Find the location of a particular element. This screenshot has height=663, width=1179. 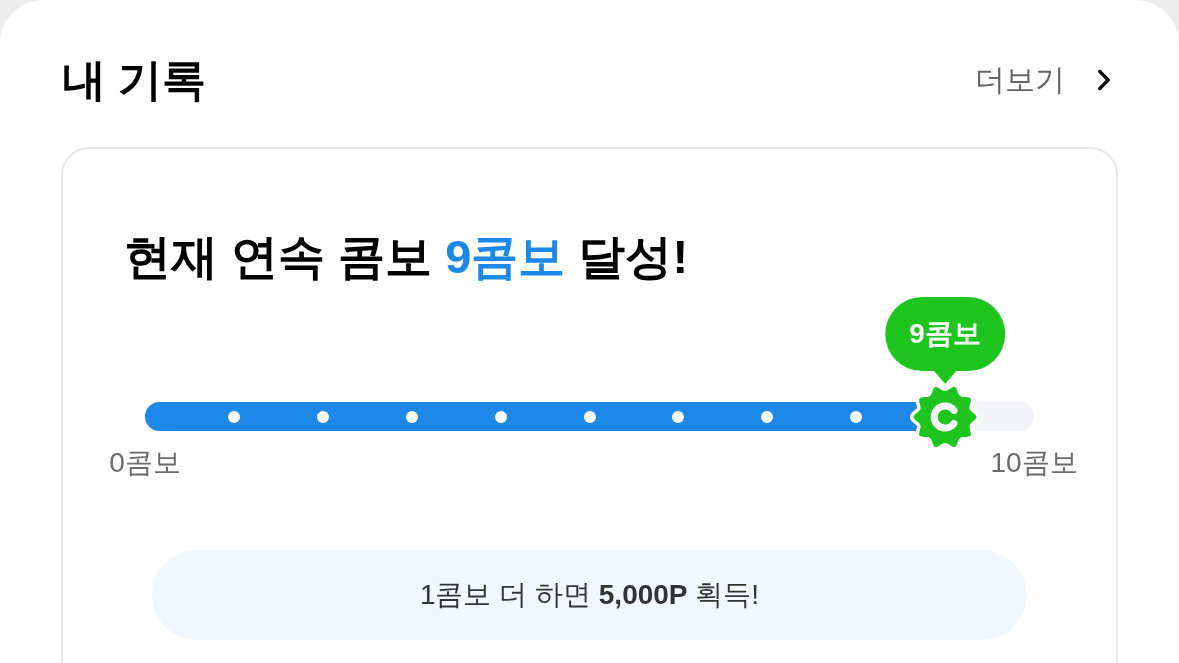

more-button: 더보기 is located at coordinates (1048, 80).